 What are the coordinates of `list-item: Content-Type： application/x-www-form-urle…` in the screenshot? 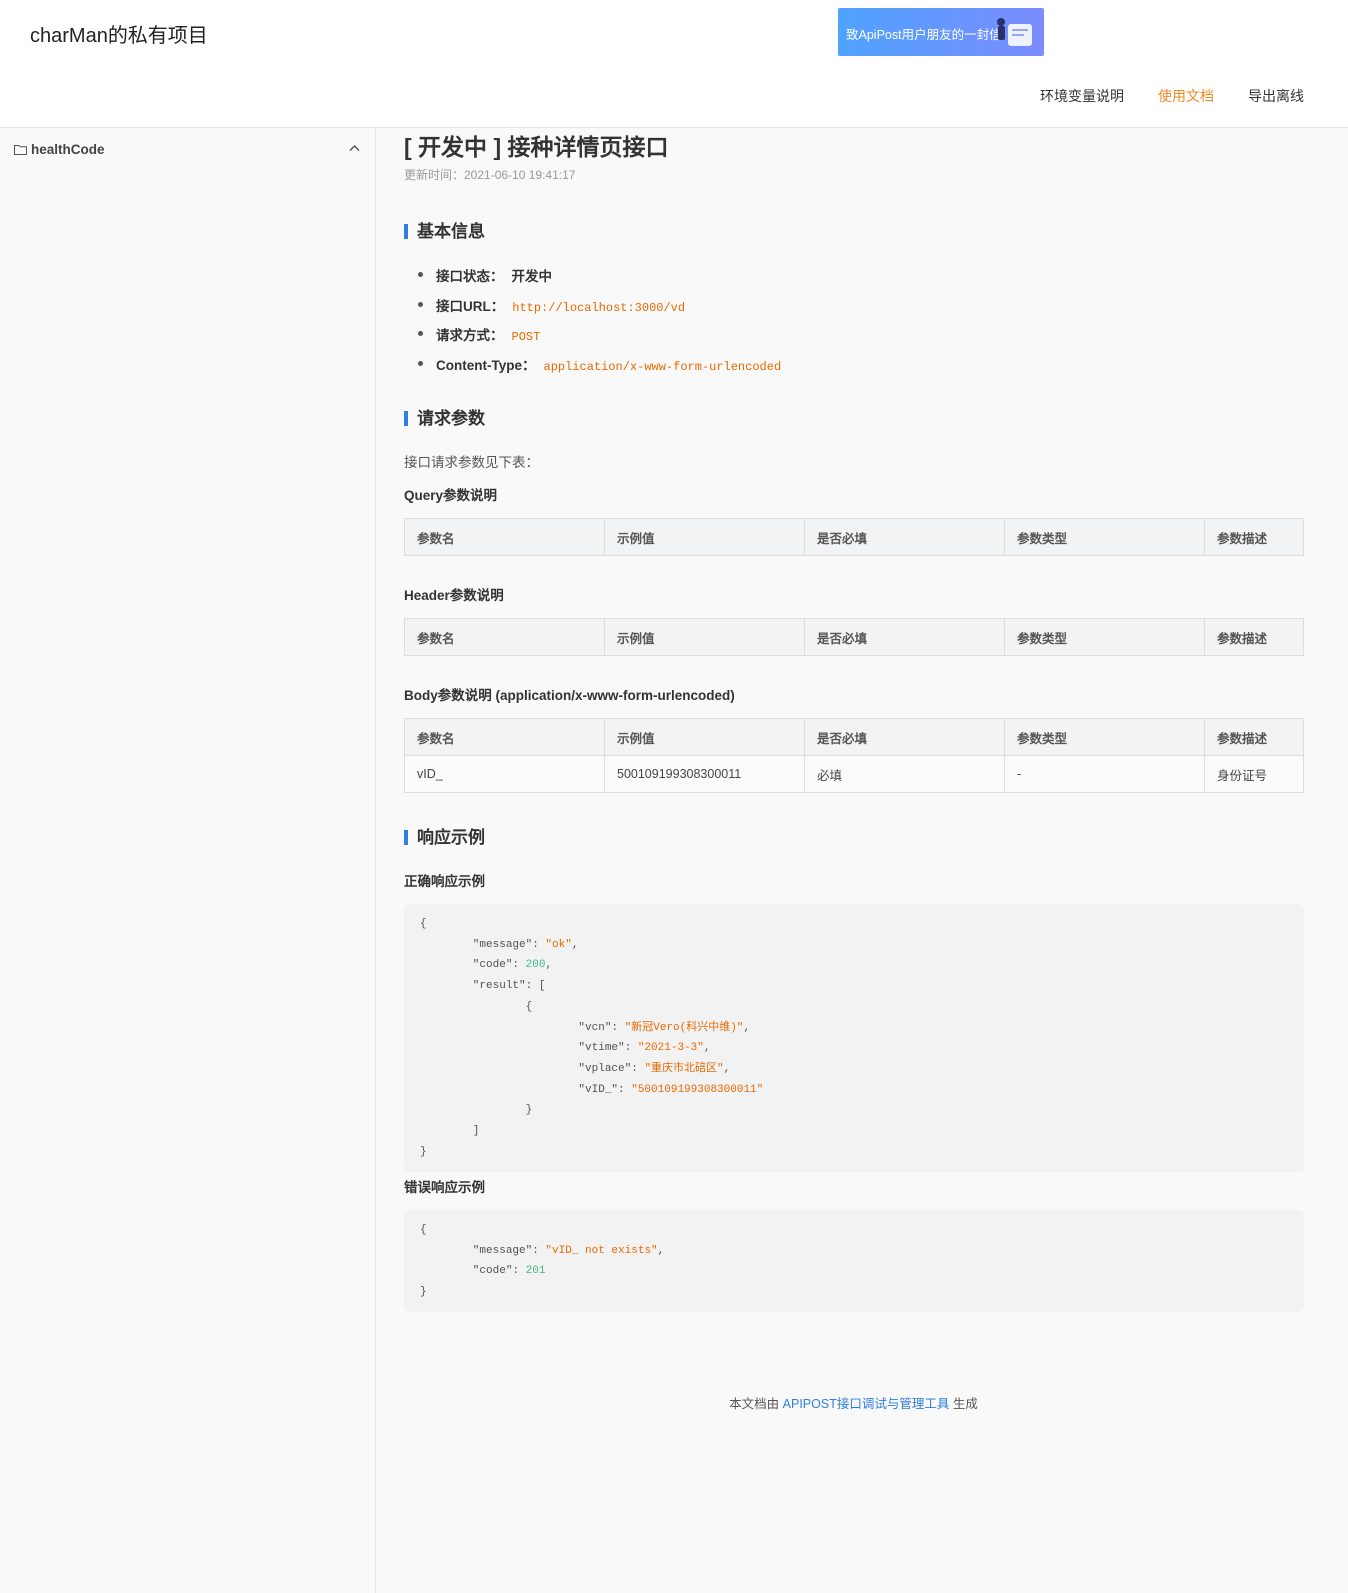 It's located at (599, 369).